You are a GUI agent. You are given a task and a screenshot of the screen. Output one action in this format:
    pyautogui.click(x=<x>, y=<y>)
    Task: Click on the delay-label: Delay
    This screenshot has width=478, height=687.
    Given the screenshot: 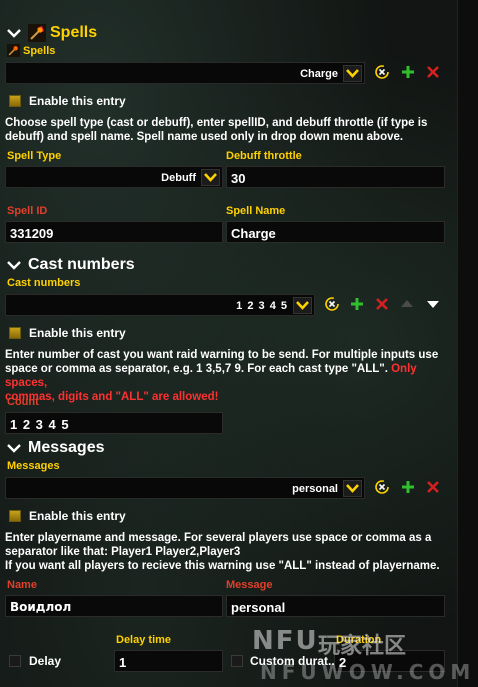 What is the action you would take?
    pyautogui.click(x=45, y=661)
    